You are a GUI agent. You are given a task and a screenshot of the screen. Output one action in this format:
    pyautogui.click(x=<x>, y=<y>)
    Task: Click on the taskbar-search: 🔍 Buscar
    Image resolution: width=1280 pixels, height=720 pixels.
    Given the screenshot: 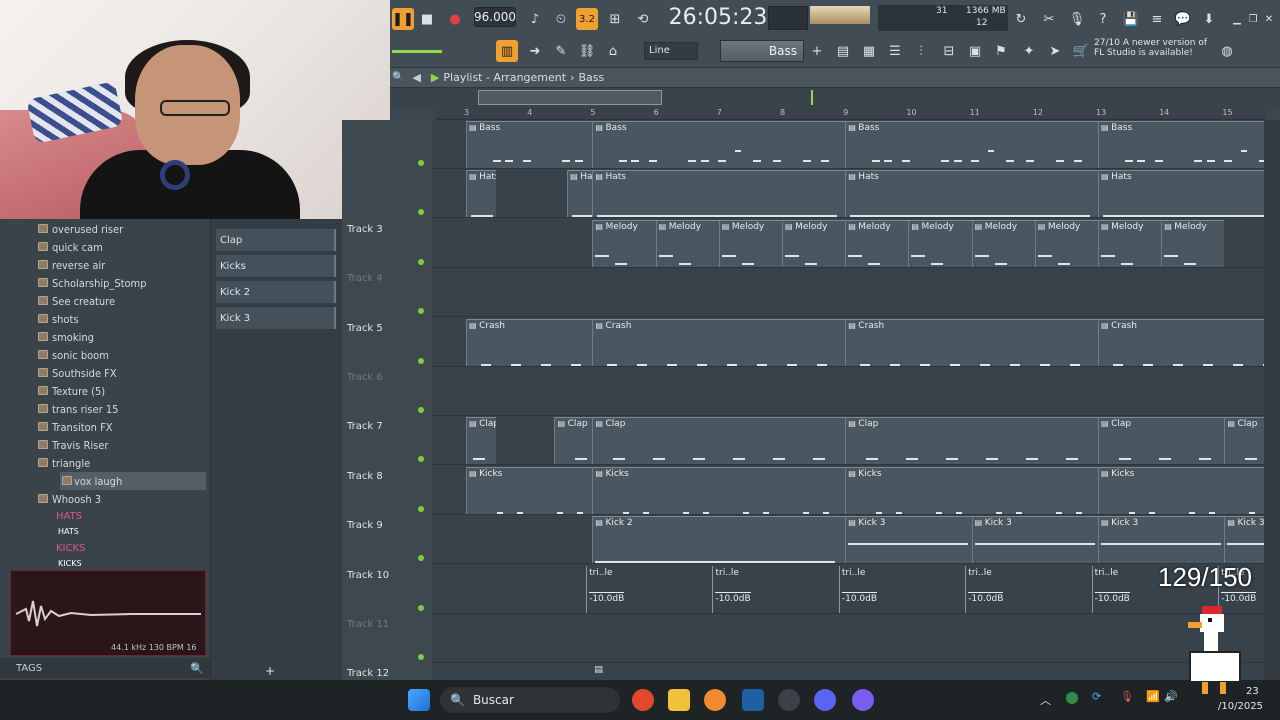 What is the action you would take?
    pyautogui.click(x=530, y=700)
    